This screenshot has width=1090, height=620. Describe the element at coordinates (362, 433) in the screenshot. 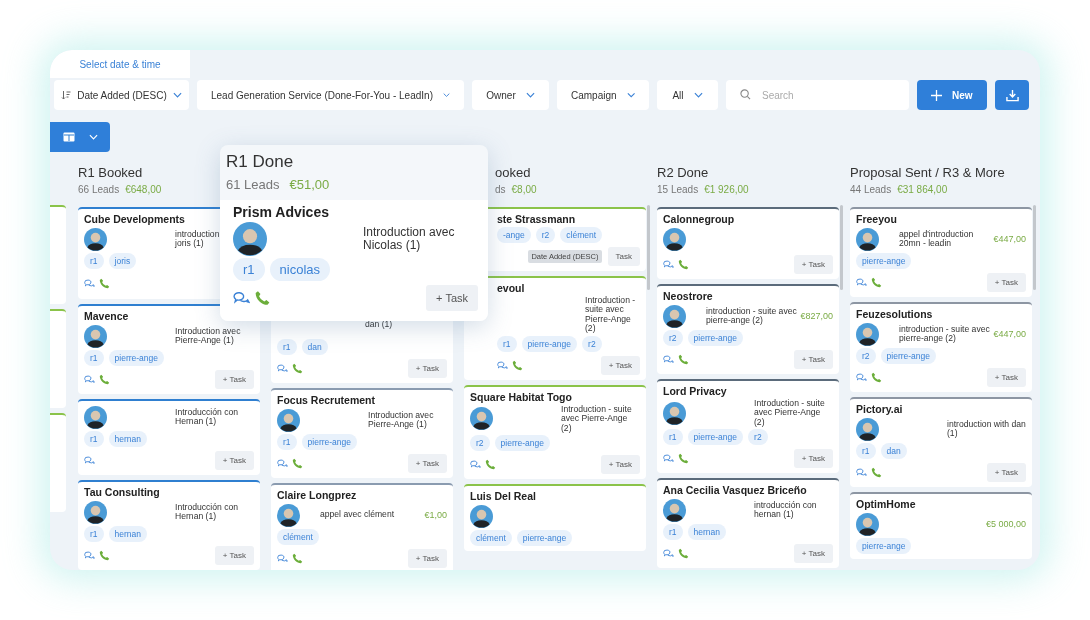

I see `lead-card: Focus Recrutement Introduction avec Pierre-Ange (1) r1 pierre-ange + Task` at that location.